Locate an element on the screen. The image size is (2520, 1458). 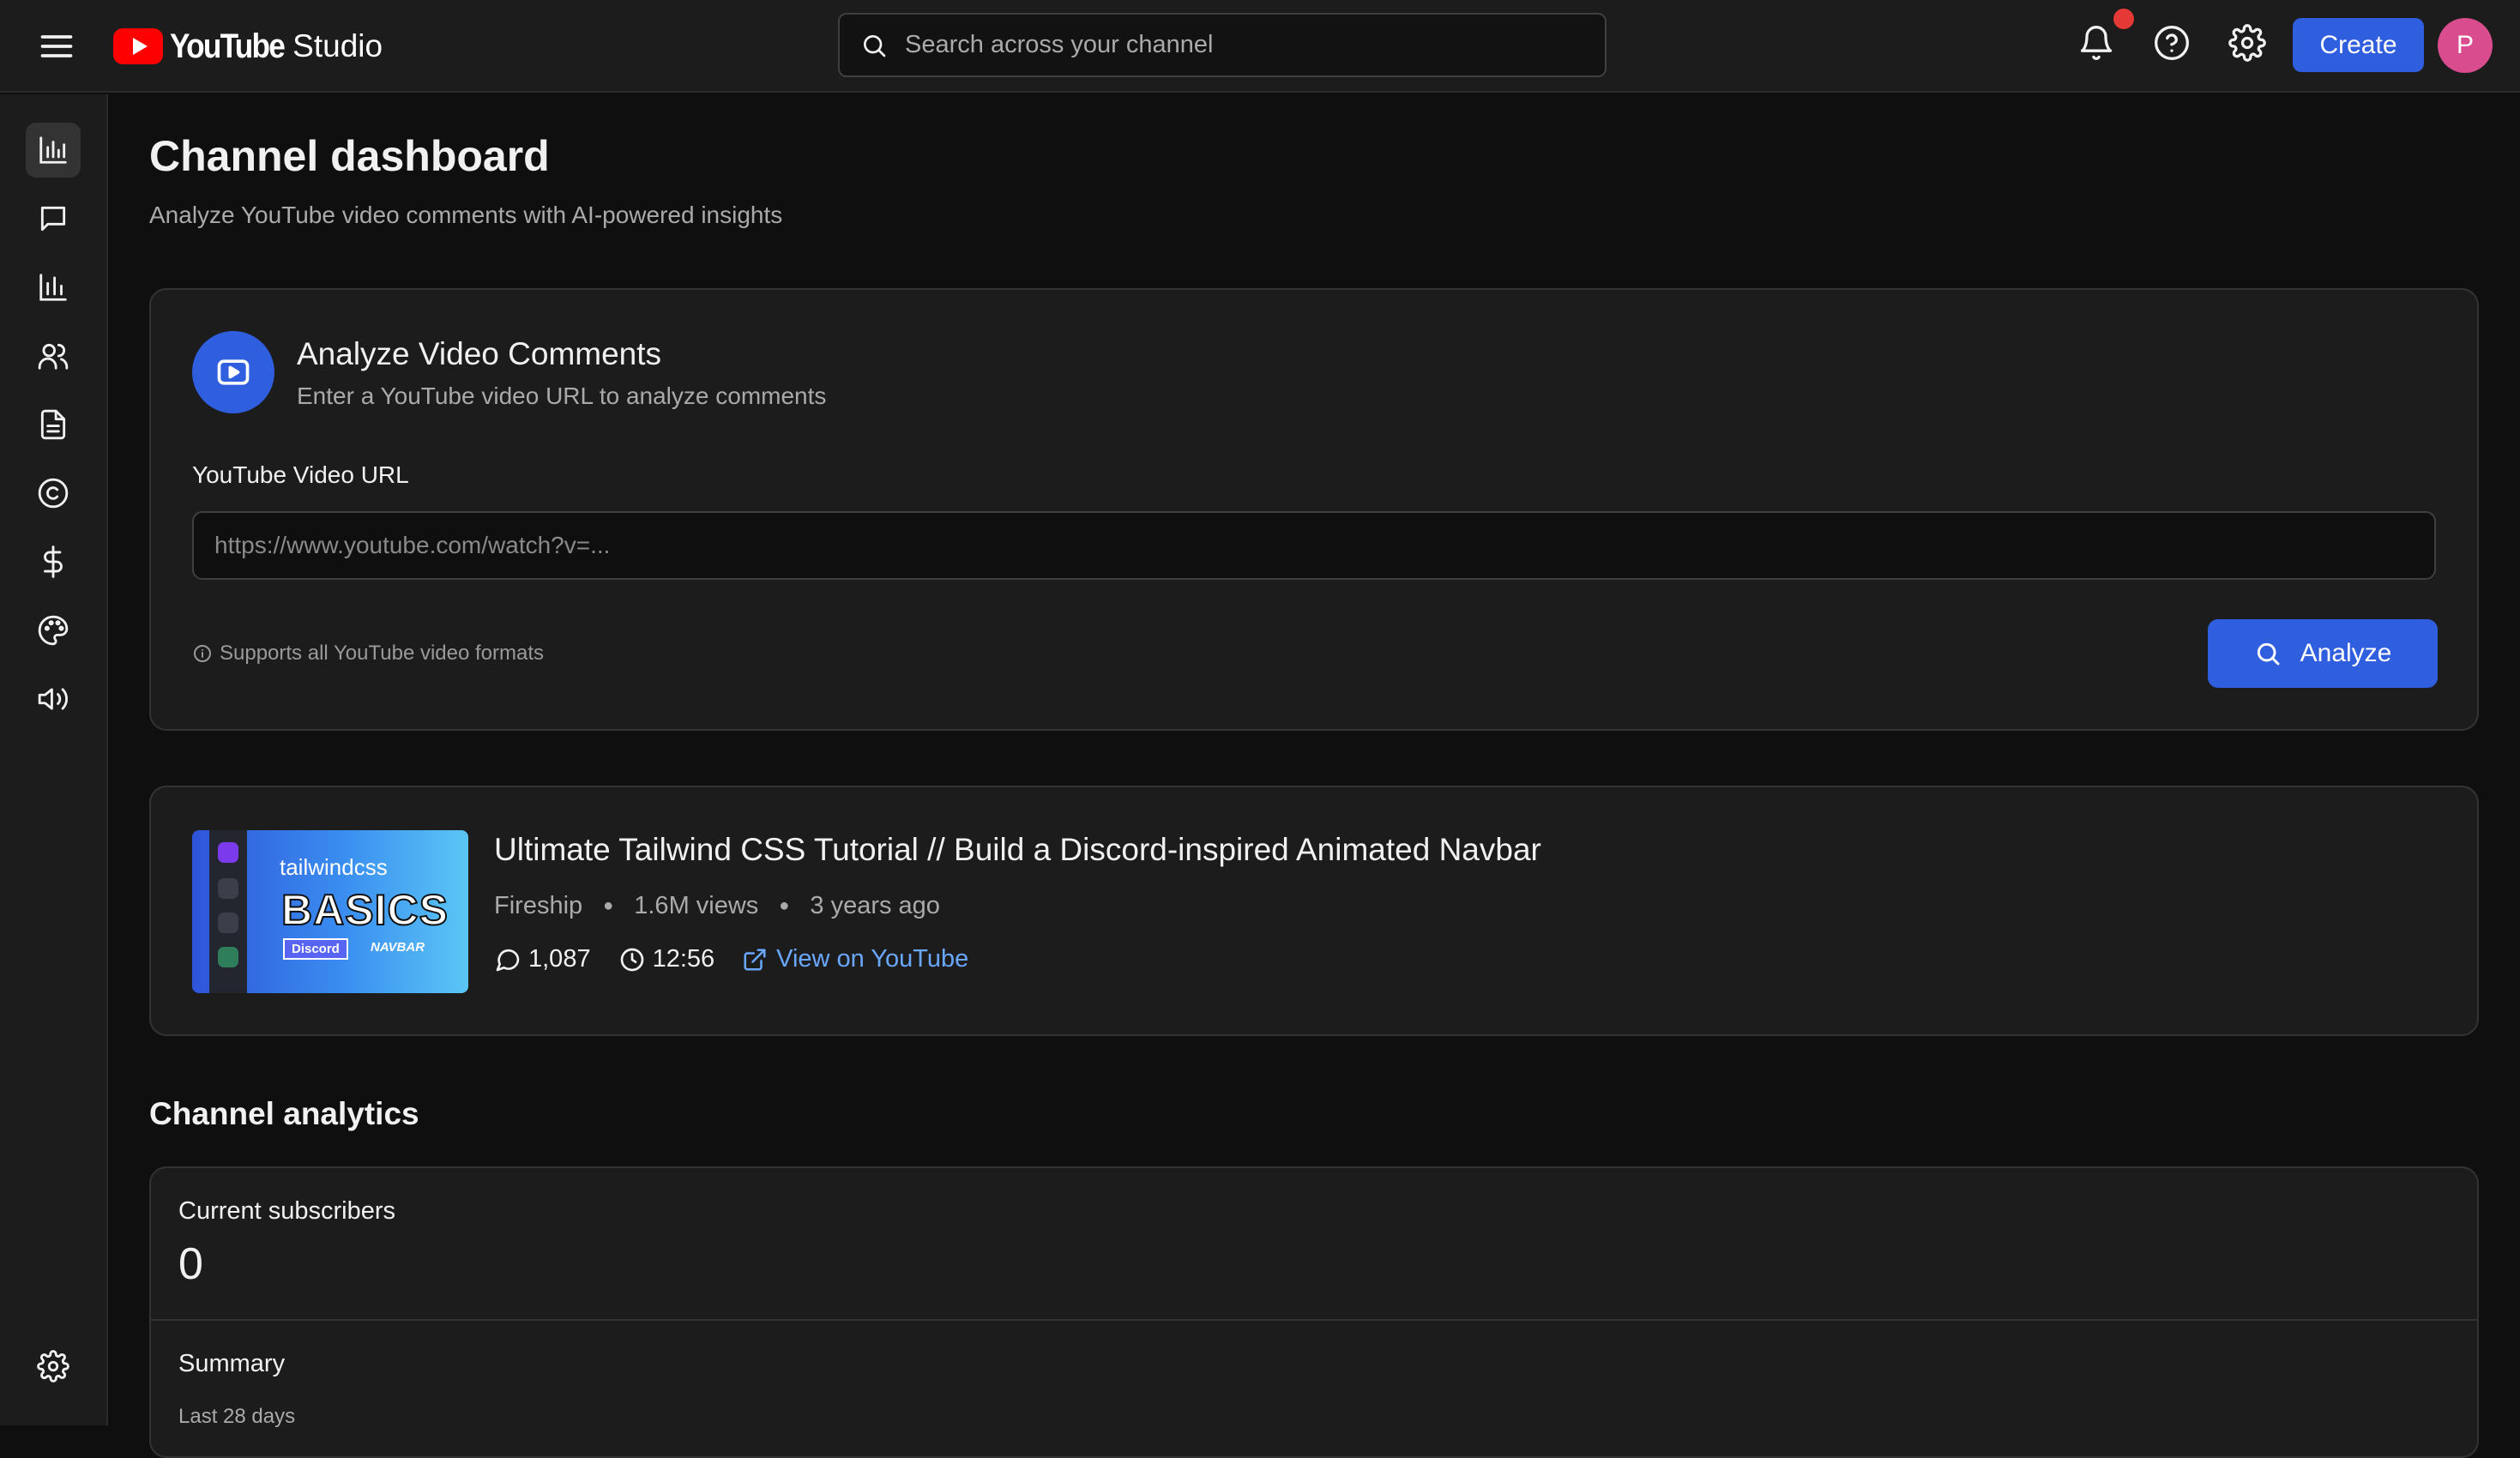
formats-hint-text: Supports all YouTube video formats is located at coordinates (382, 653).